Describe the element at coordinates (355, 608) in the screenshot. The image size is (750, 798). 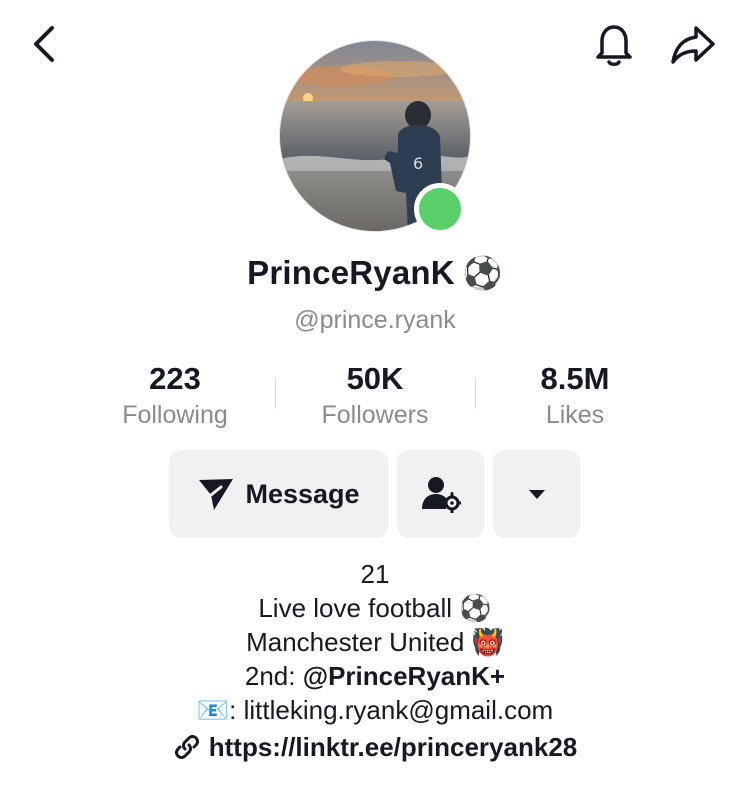
I see `bio-football-text: Live love football` at that location.